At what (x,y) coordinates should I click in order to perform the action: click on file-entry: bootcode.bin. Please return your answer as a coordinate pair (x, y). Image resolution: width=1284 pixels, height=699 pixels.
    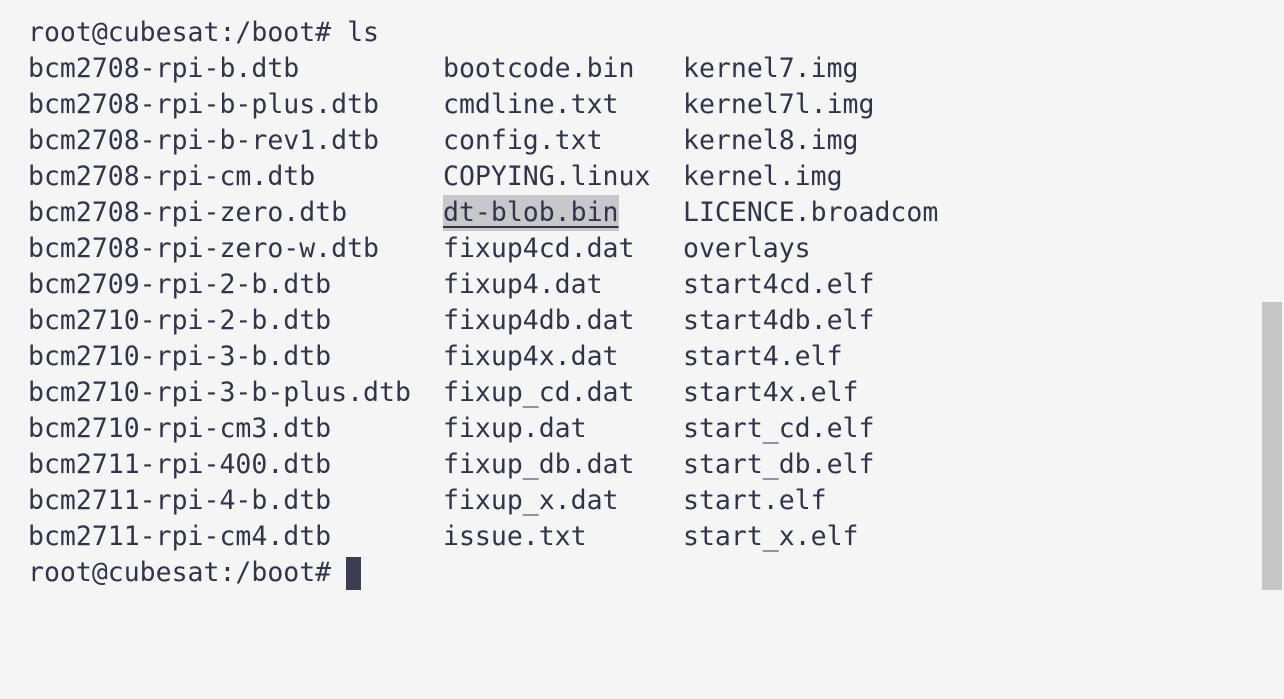
    Looking at the image, I should click on (538, 69).